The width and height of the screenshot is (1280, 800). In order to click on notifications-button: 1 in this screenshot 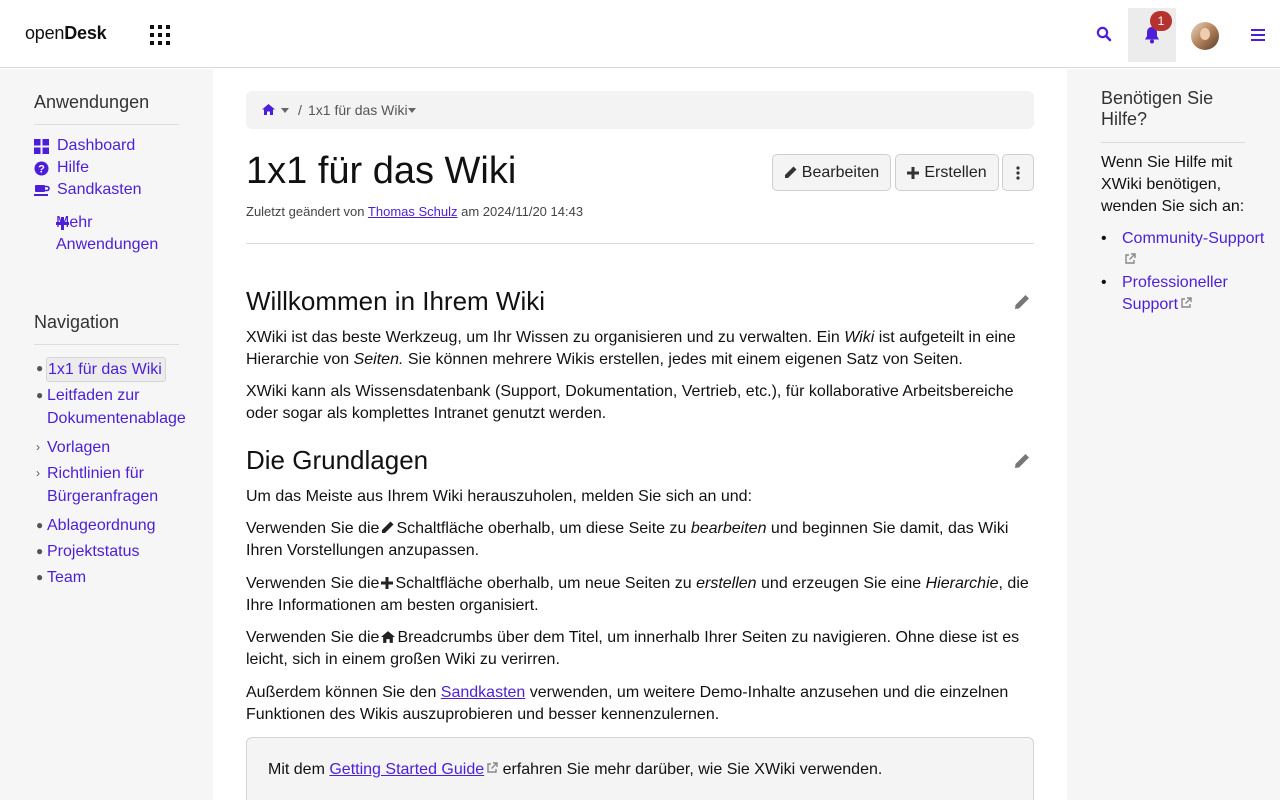, I will do `click(1152, 35)`.